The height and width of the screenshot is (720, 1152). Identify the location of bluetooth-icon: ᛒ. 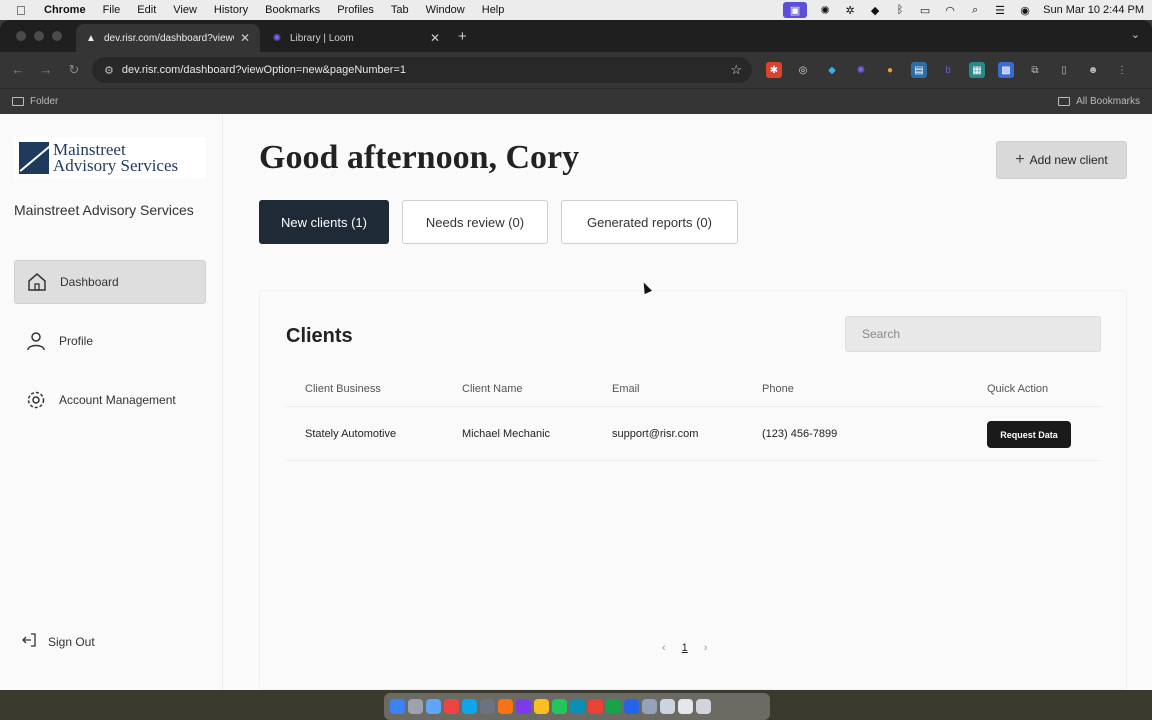
(900, 10).